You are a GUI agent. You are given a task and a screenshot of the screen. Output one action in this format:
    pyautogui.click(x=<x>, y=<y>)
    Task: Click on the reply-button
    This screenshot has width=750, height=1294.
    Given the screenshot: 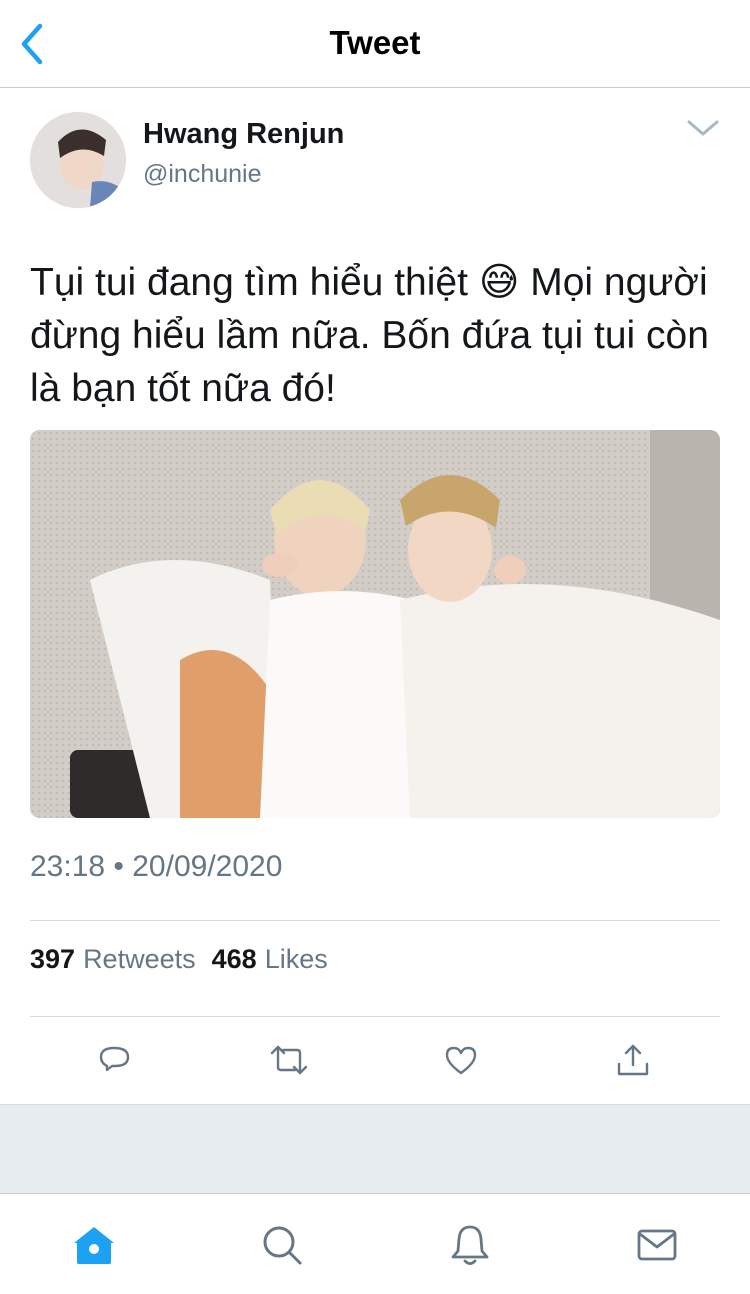 What is the action you would take?
    pyautogui.click(x=115, y=1060)
    